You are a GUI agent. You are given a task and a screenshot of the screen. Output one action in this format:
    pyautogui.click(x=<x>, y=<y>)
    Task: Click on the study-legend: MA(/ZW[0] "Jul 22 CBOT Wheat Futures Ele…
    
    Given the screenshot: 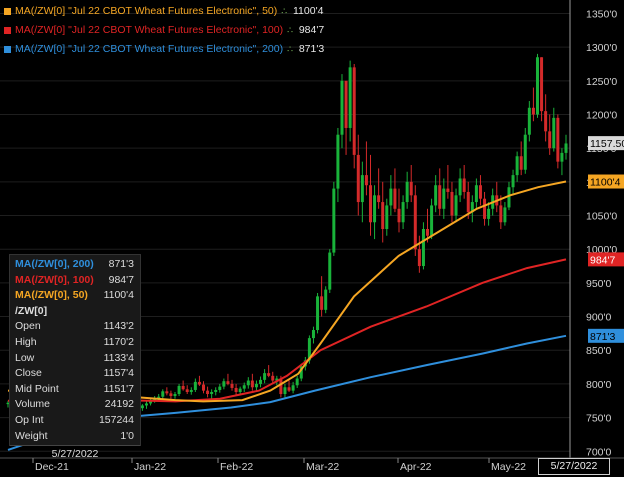 What is the action you would take?
    pyautogui.click(x=164, y=30)
    